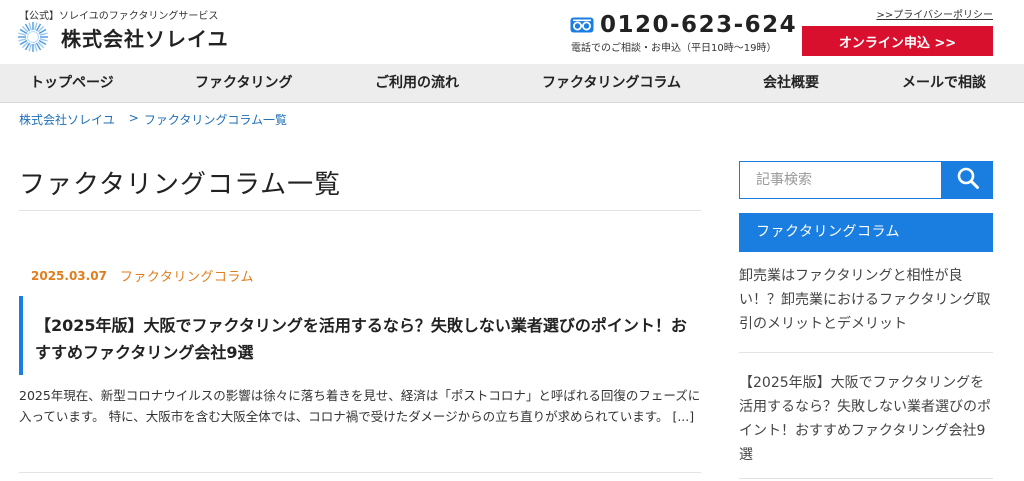  Describe the element at coordinates (33, 37) in the screenshot. I see `sun-logo-icon` at that location.